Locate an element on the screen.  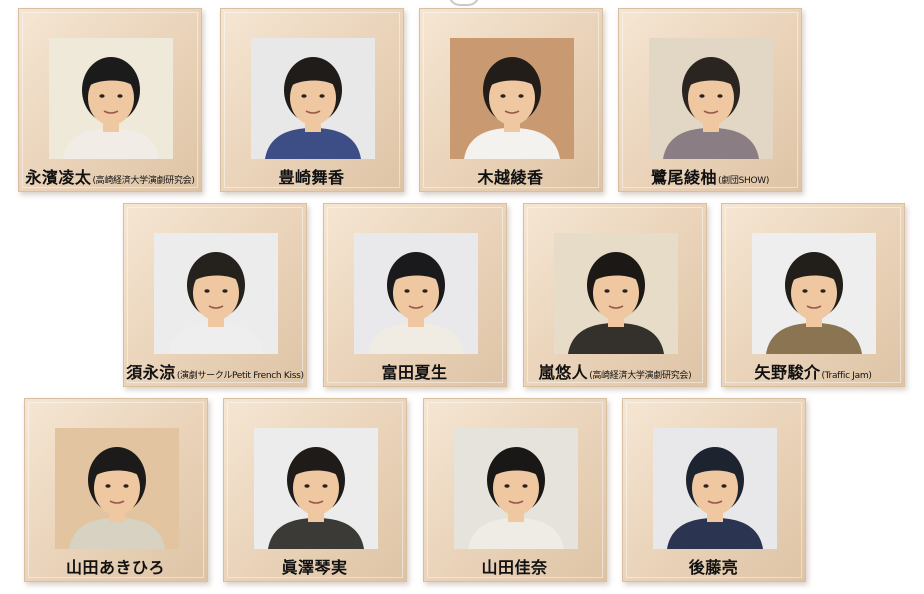
cast-name: 山田佳奈 is located at coordinates (514, 567).